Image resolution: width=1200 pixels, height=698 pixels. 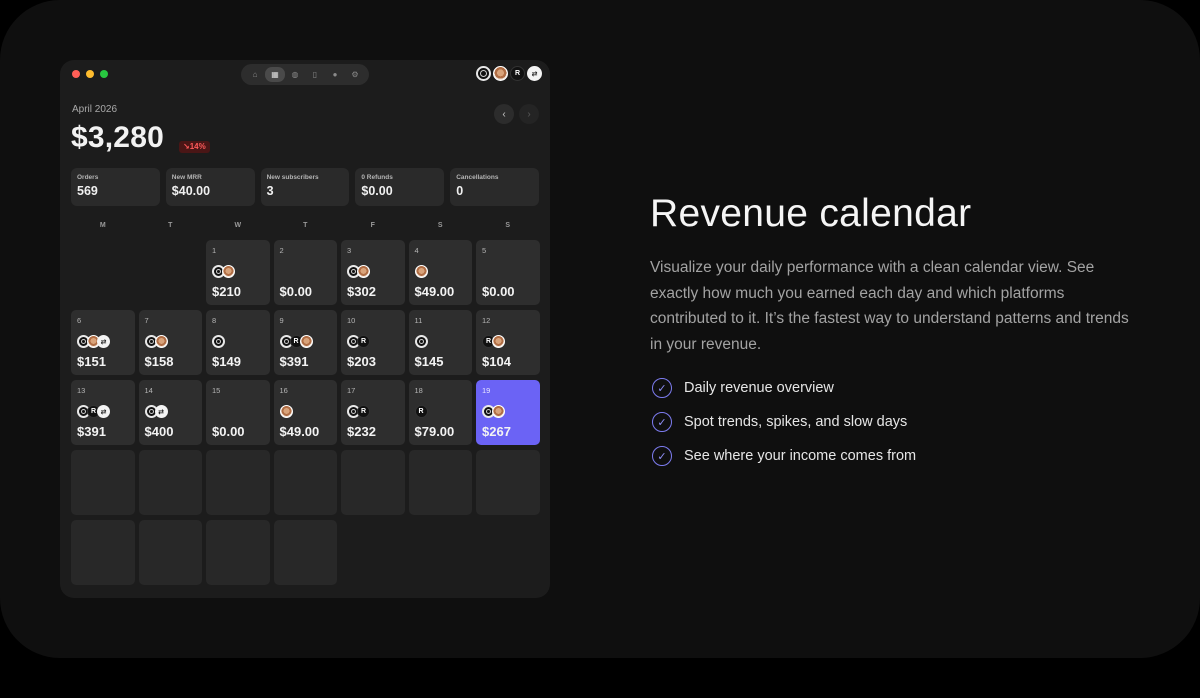 What do you see at coordinates (355, 74) in the screenshot?
I see `gear-icon: ⚙` at bounding box center [355, 74].